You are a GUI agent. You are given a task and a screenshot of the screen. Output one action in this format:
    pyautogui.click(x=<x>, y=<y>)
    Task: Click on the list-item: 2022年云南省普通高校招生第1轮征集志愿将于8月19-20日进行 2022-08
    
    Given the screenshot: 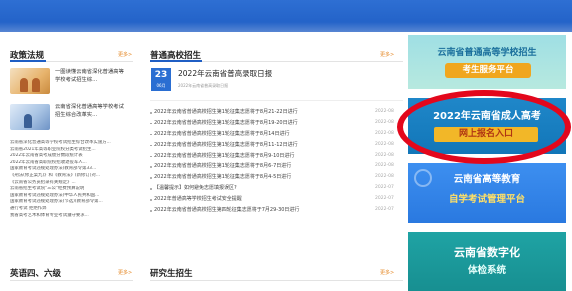 What is the action you would take?
    pyautogui.click(x=276, y=123)
    